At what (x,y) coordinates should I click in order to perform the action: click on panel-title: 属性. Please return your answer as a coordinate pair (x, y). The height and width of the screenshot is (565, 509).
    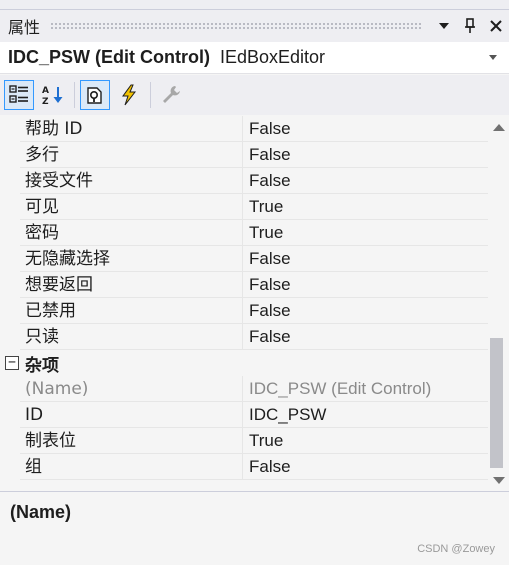
    Looking at the image, I should click on (24, 27).